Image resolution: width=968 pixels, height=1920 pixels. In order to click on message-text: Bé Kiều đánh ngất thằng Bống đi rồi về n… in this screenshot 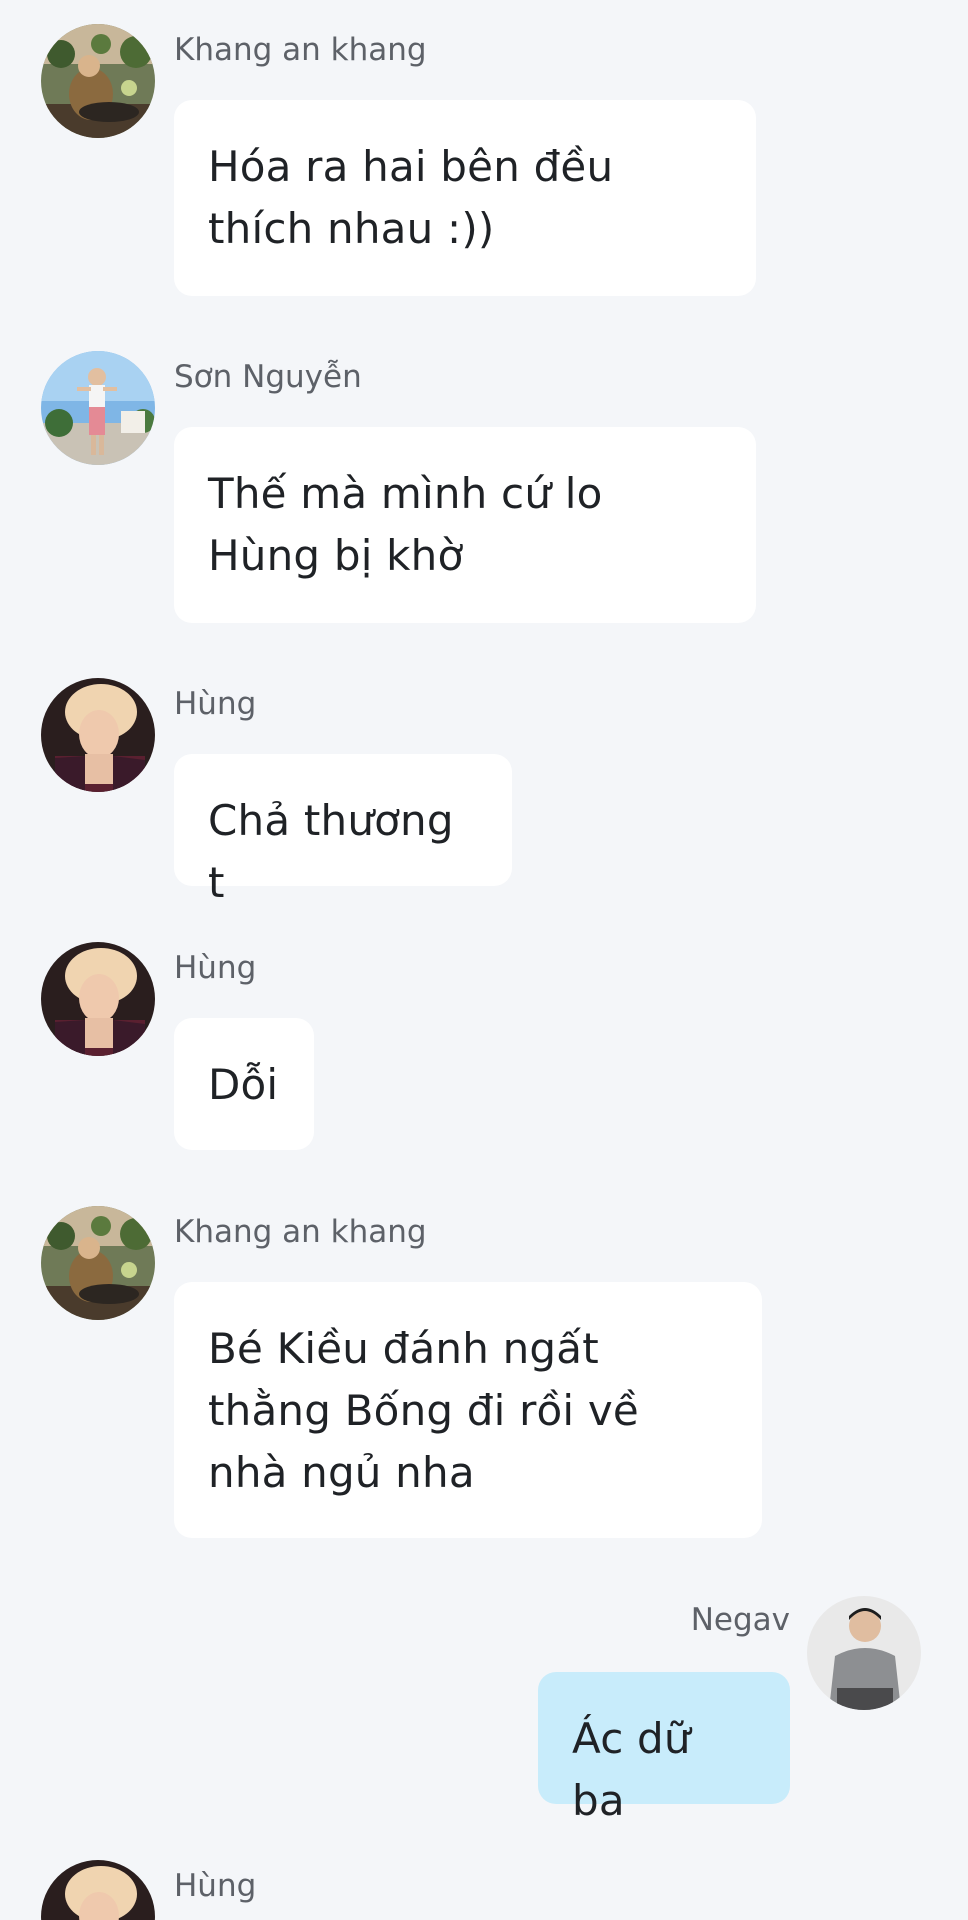, I will do `click(423, 1410)`.